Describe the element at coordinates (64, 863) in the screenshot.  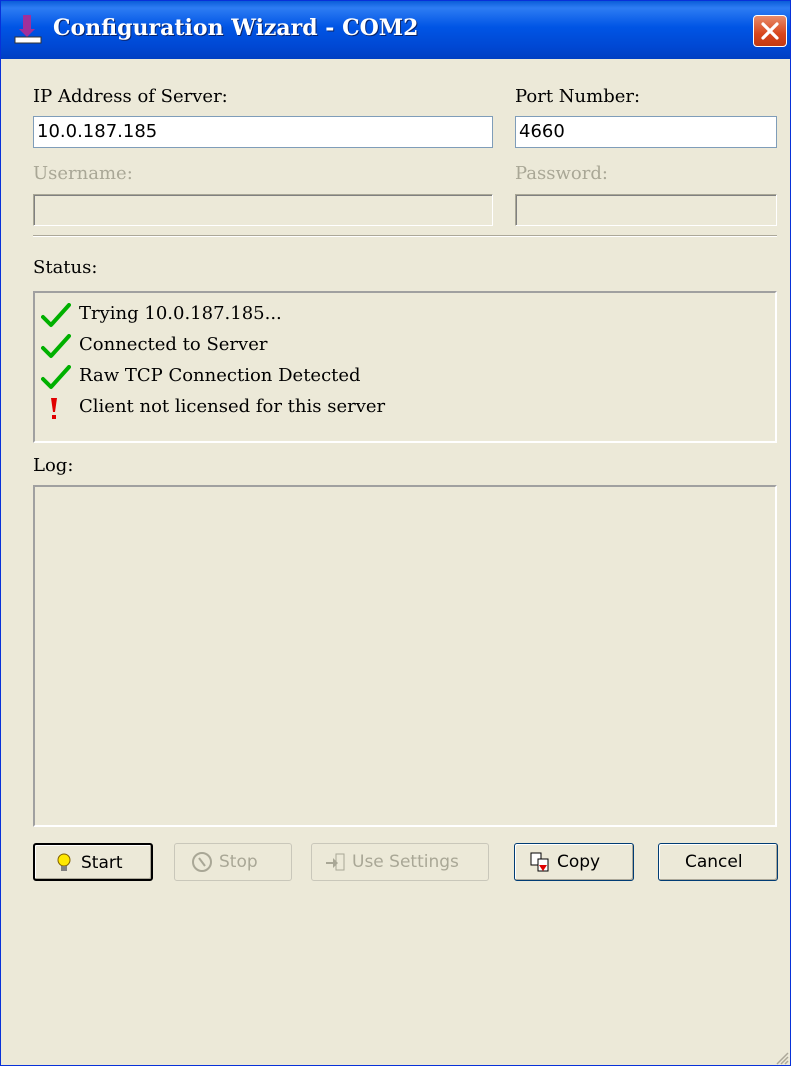
I see `lightbulb-icon` at that location.